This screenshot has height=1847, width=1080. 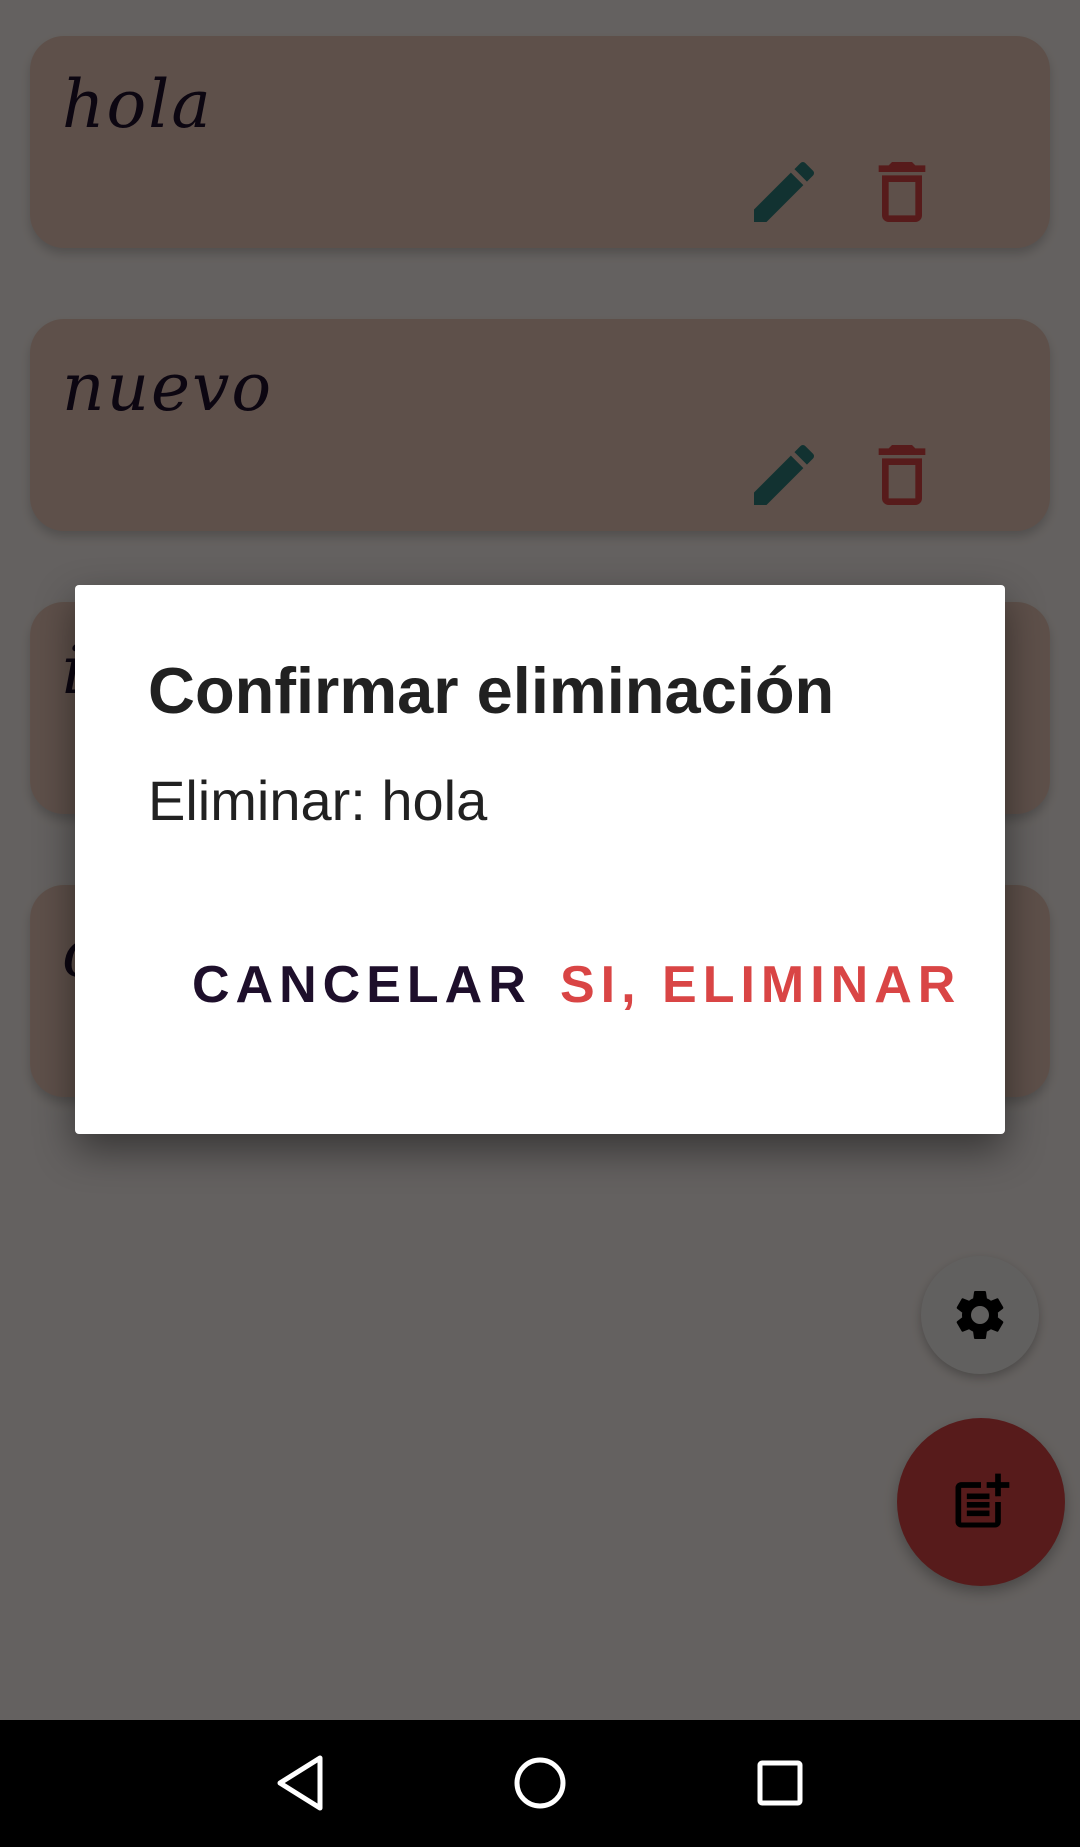 I want to click on back-triangle-icon, so click(x=300, y=1783).